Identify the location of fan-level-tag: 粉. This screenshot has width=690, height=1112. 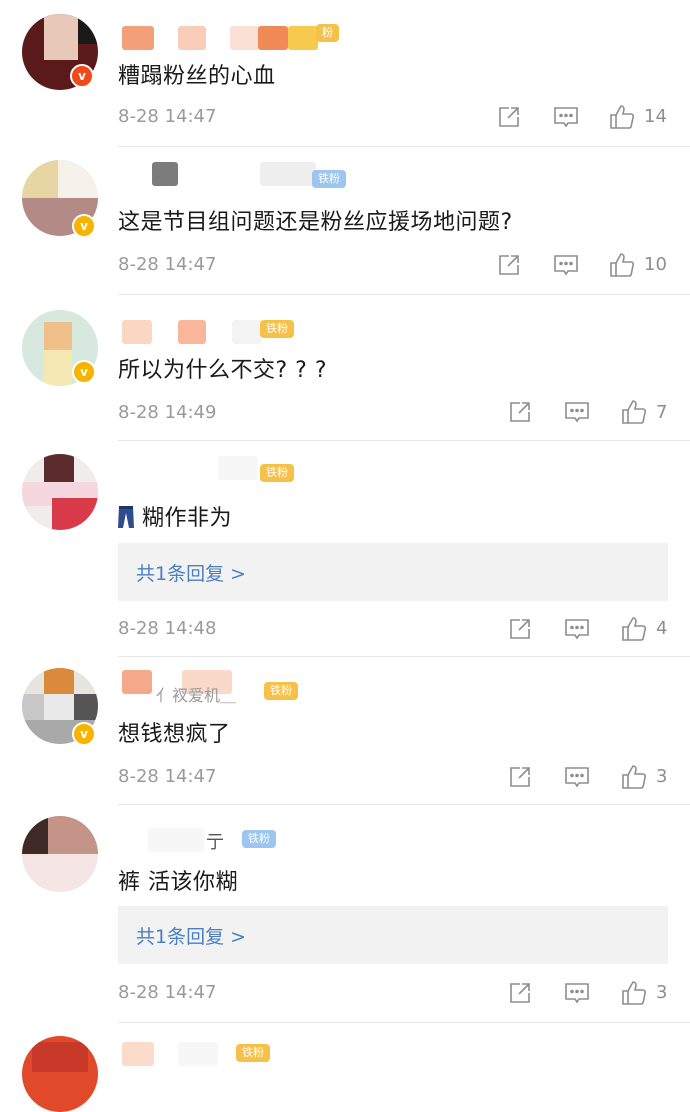
(327, 33).